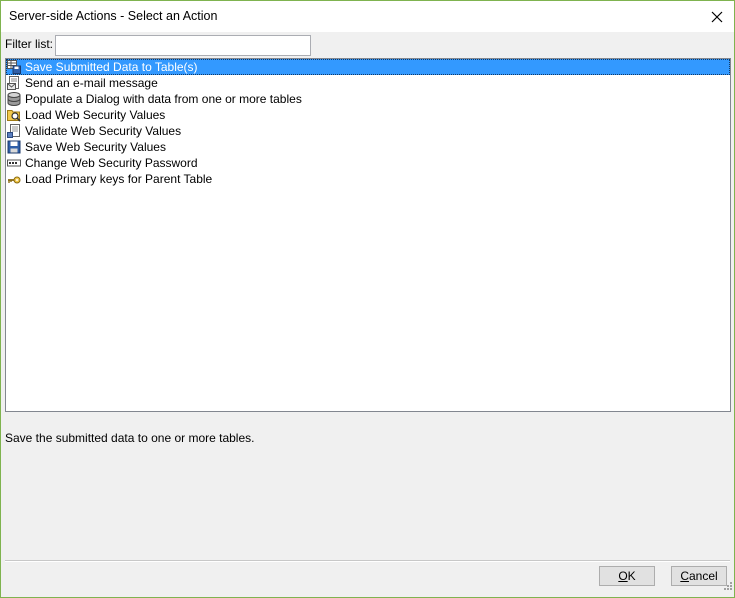  Describe the element at coordinates (14, 99) in the screenshot. I see `database-icon` at that location.